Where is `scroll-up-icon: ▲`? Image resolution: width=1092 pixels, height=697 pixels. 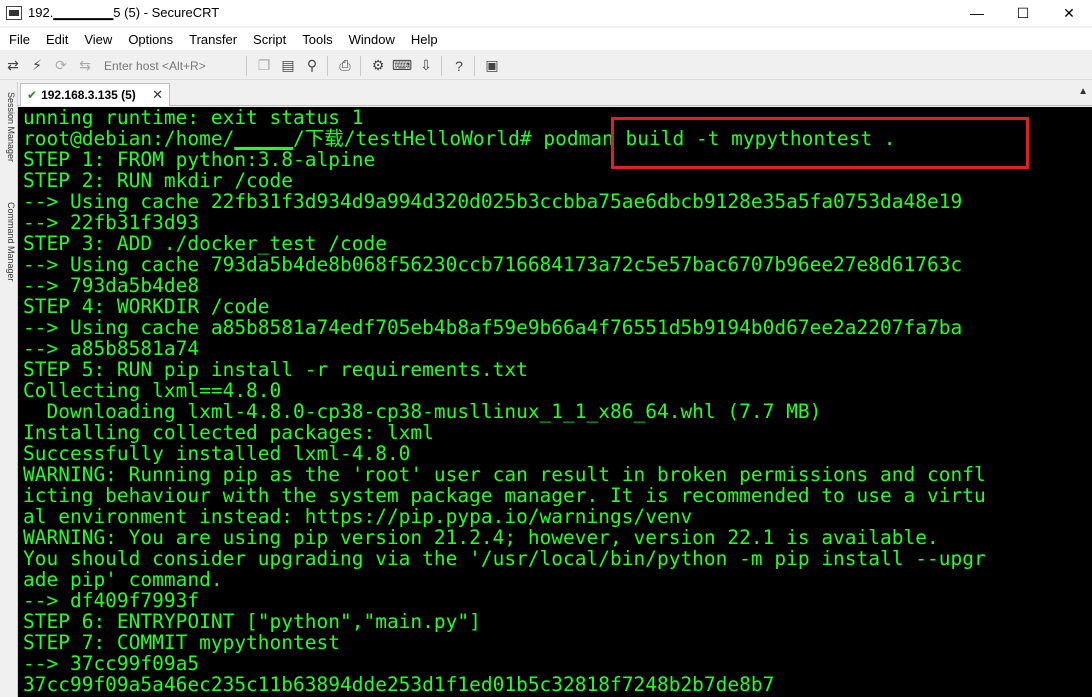
scroll-up-icon: ▲ is located at coordinates (1083, 91).